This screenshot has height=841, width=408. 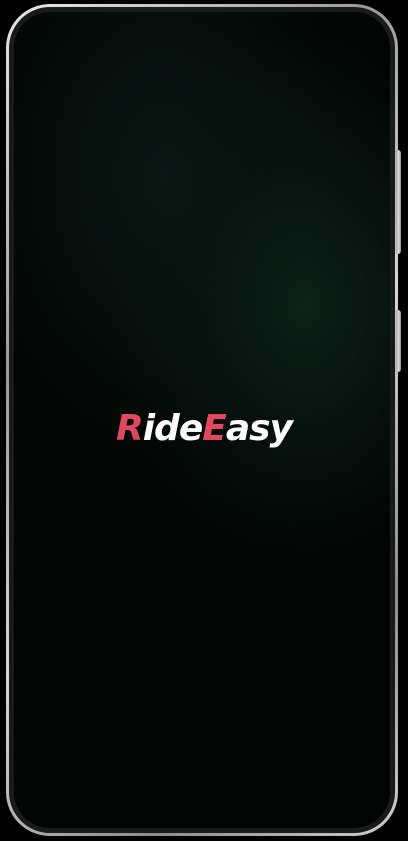 What do you see at coordinates (173, 428) in the screenshot?
I see `logo-text-ide: ide` at bounding box center [173, 428].